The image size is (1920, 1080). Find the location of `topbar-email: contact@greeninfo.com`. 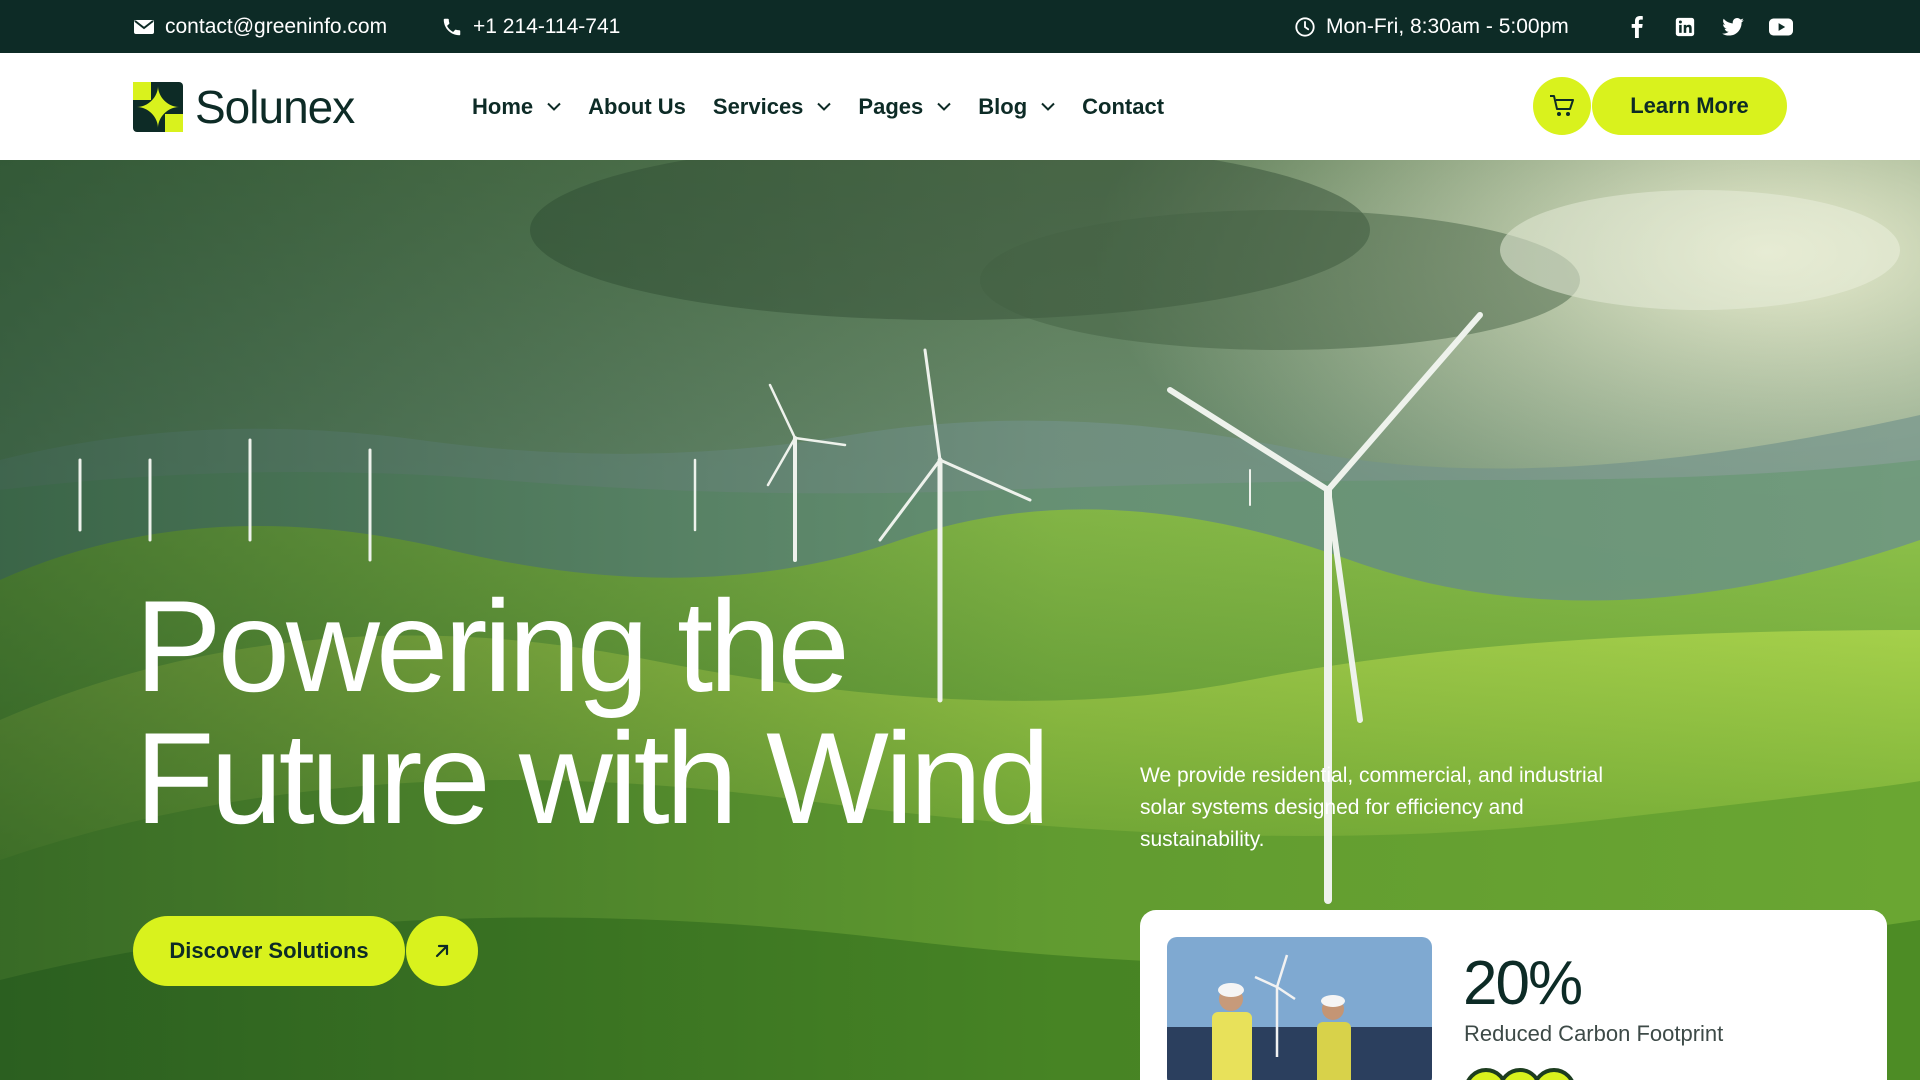

topbar-email: contact@greeninfo.com is located at coordinates (260, 26).